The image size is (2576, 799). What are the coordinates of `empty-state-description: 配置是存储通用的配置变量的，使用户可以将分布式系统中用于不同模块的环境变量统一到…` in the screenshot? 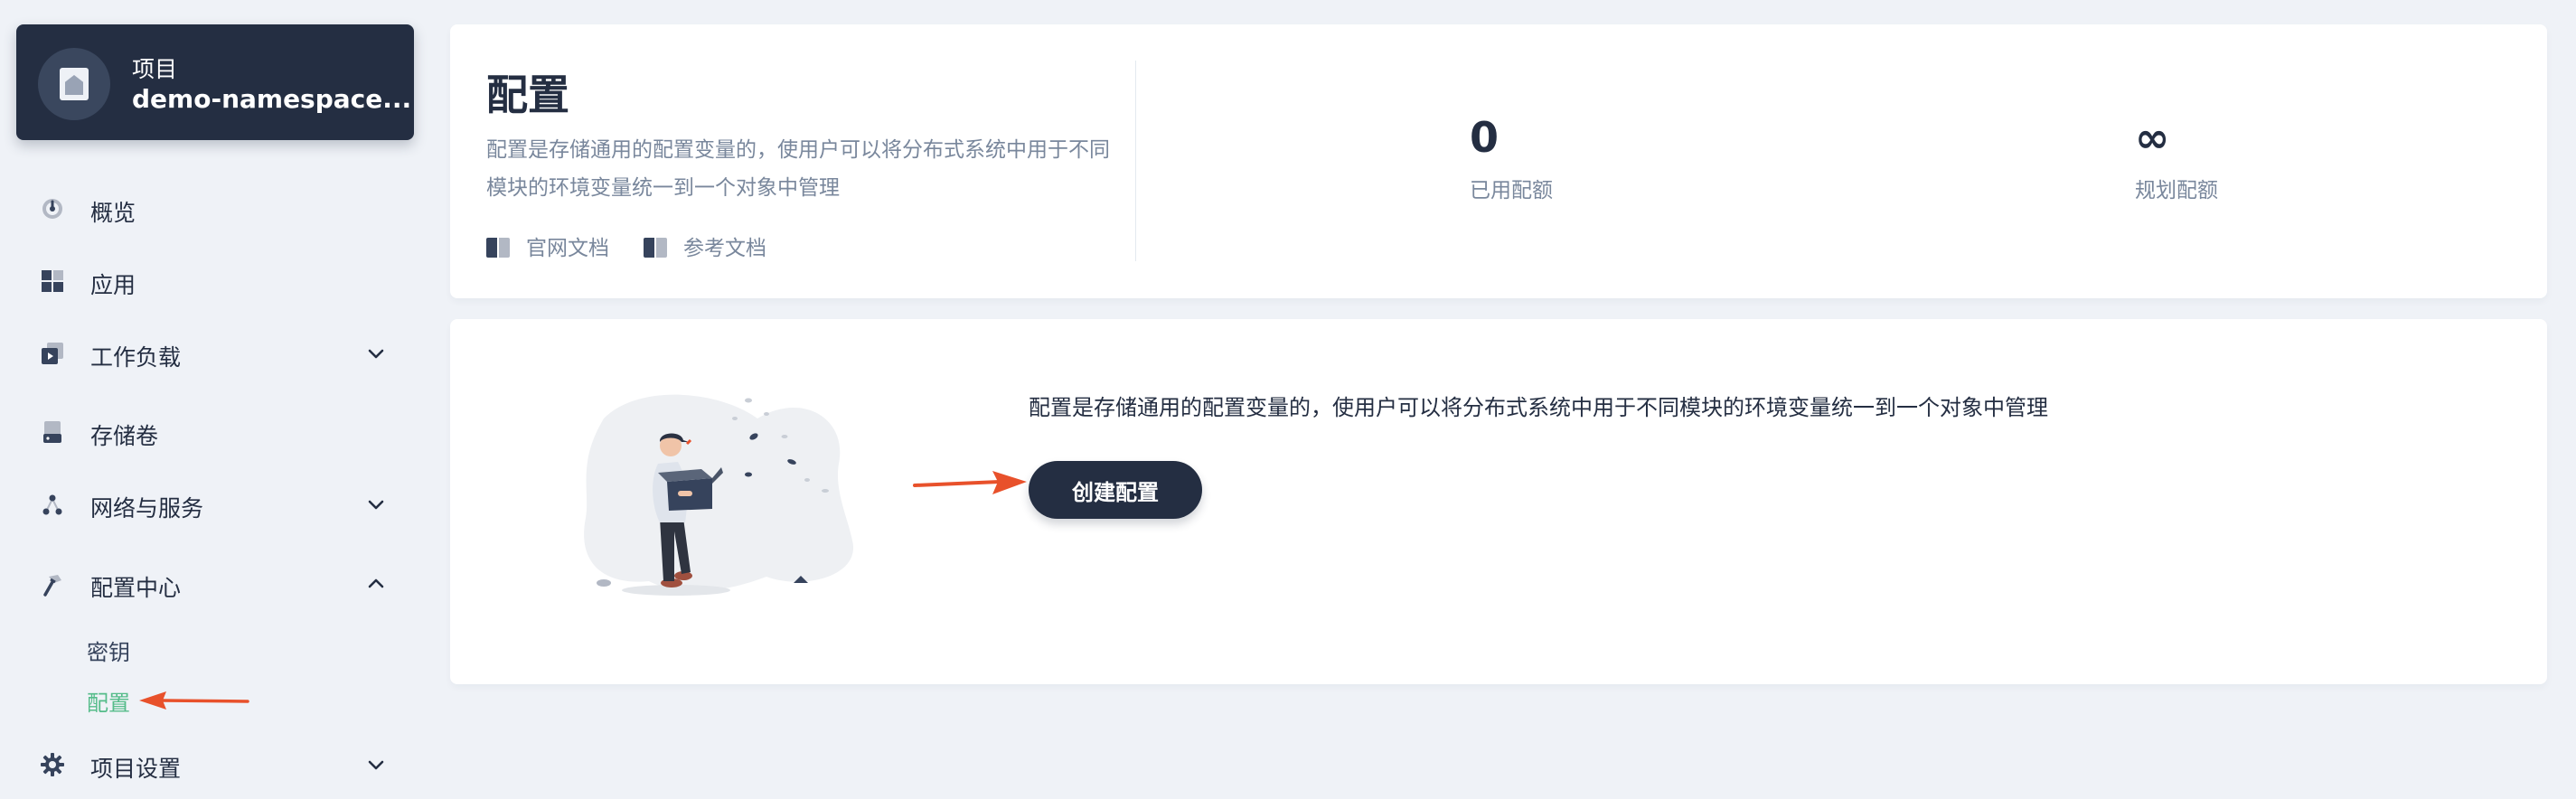 It's located at (1539, 408).